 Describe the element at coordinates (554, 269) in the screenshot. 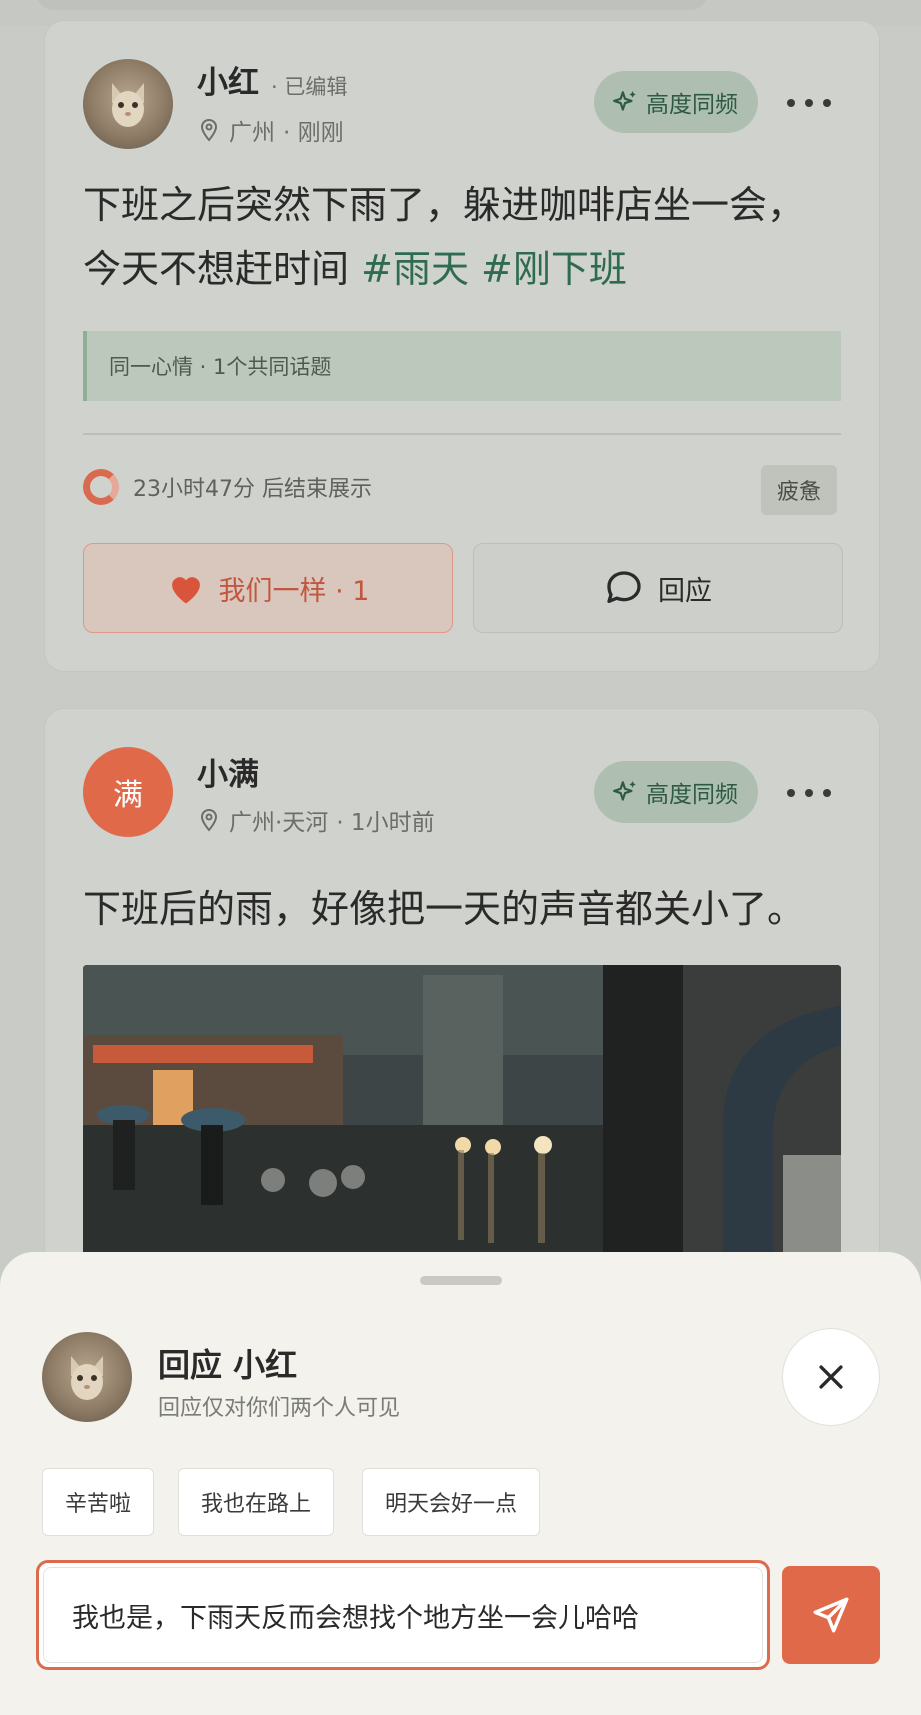

I see `hashtag: #刚下班` at that location.